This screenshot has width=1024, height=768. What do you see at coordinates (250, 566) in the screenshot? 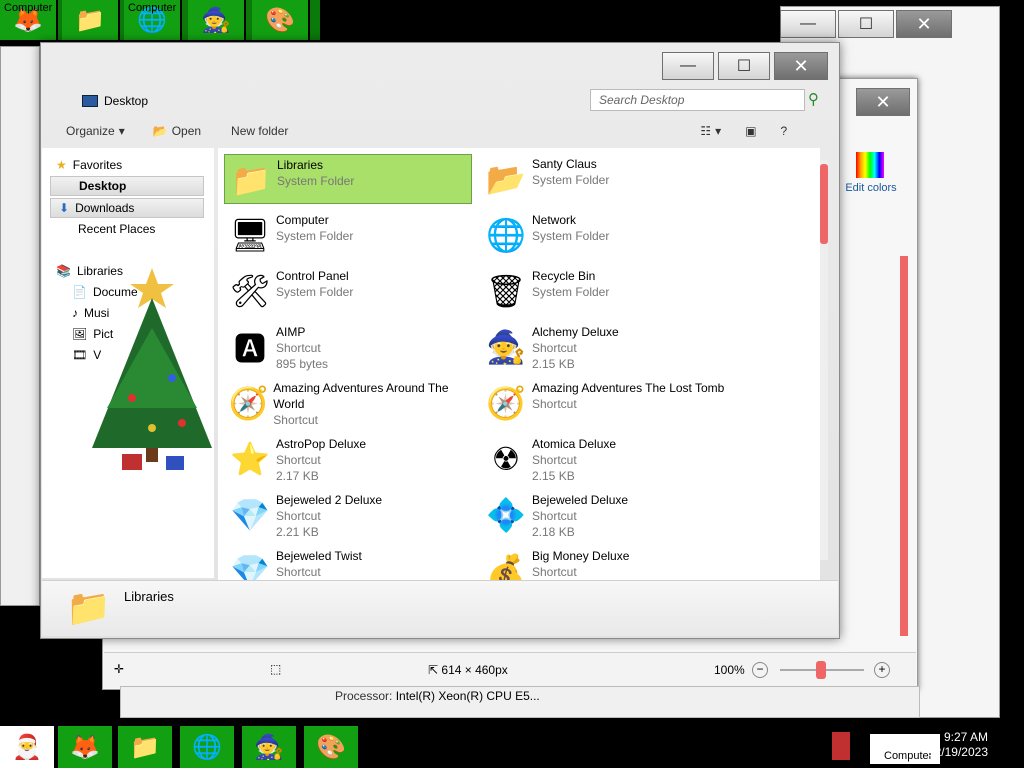
I see `gem-icon: 💎` at bounding box center [250, 566].